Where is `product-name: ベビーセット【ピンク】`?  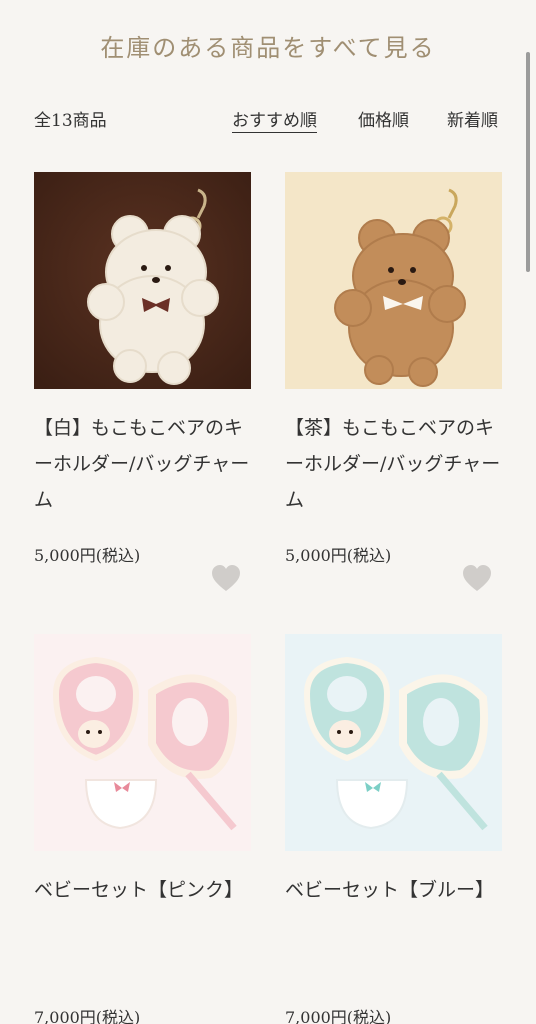 product-name: ベビーセット【ピンク】 is located at coordinates (144, 890).